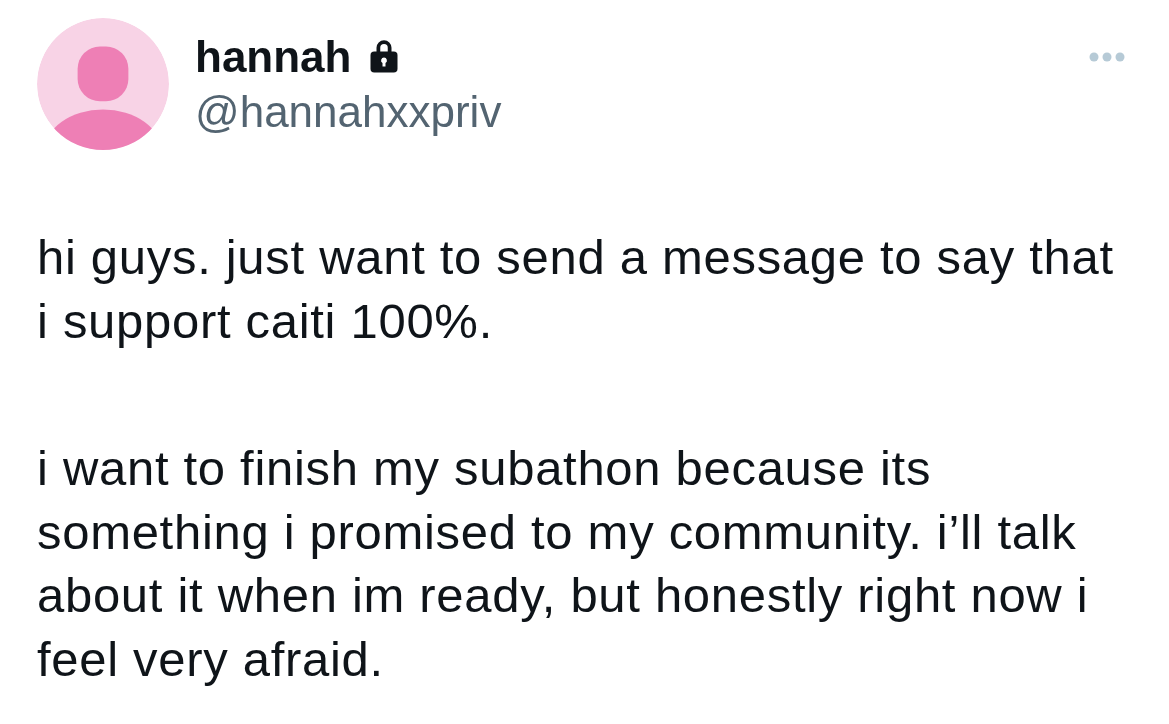 This screenshot has width=1169, height=724. What do you see at coordinates (1107, 57) in the screenshot?
I see `more-options-icon` at bounding box center [1107, 57].